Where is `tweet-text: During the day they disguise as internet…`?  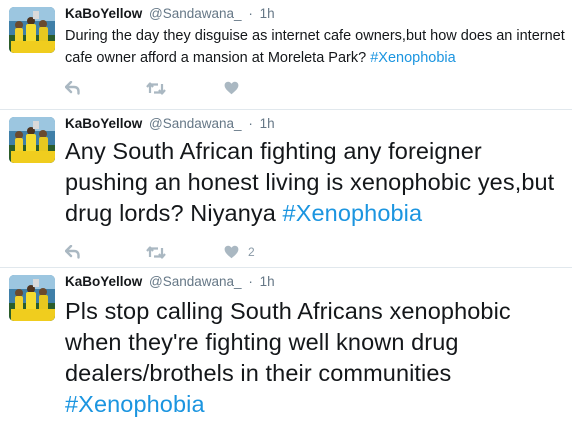 tweet-text: During the day they disguise as internet… is located at coordinates (315, 47).